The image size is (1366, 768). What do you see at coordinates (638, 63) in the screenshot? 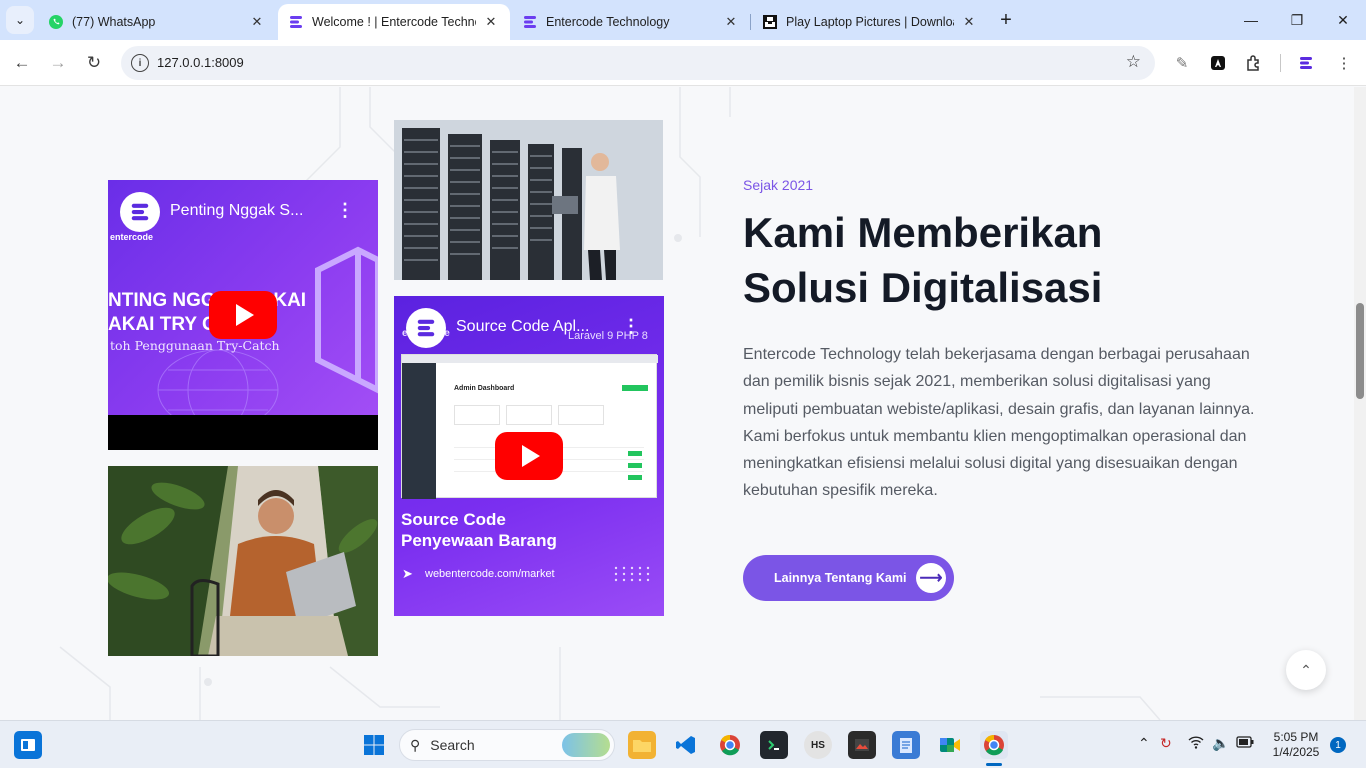
I see `address-bar: i 127.0.0.1:8009 ☆` at bounding box center [638, 63].